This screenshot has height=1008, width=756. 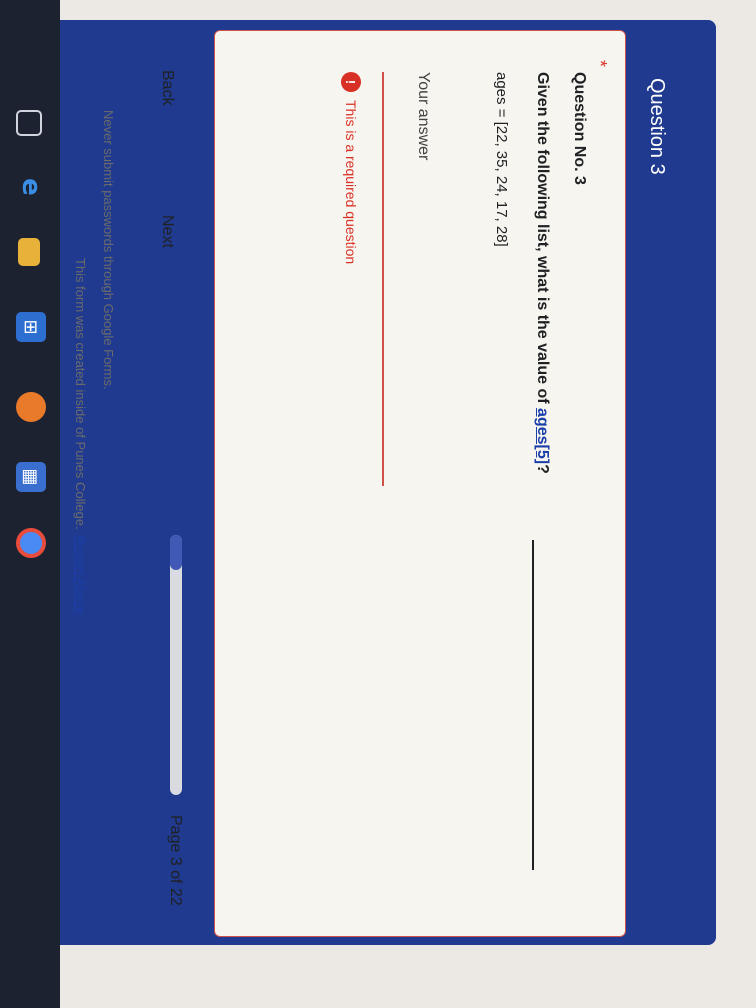 I want to click on chrome-icon, so click(x=31, y=543).